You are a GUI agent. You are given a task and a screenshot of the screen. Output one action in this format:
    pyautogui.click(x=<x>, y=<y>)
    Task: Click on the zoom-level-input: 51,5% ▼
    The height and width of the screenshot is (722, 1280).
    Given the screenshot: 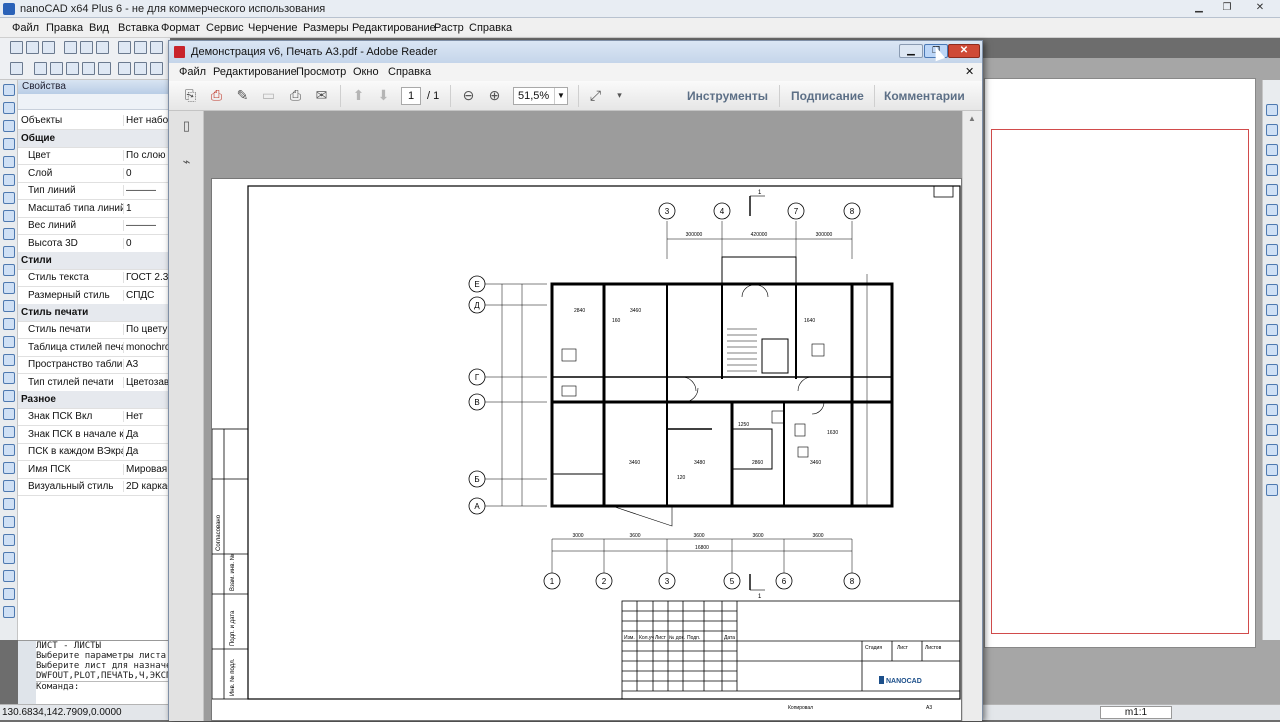 What is the action you would take?
    pyautogui.click(x=540, y=96)
    